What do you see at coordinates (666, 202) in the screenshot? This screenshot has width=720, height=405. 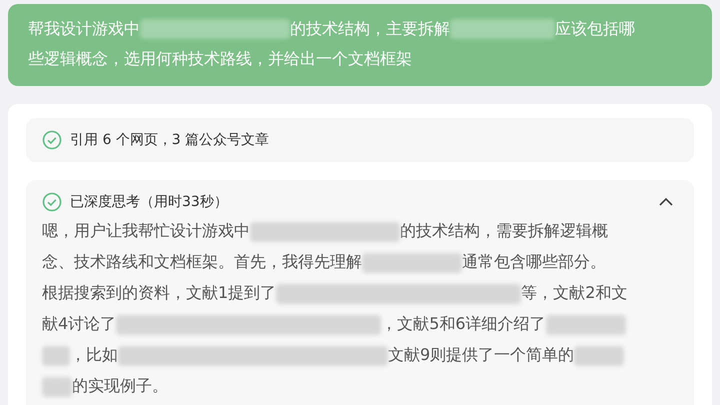 I see `chevron-icon` at bounding box center [666, 202].